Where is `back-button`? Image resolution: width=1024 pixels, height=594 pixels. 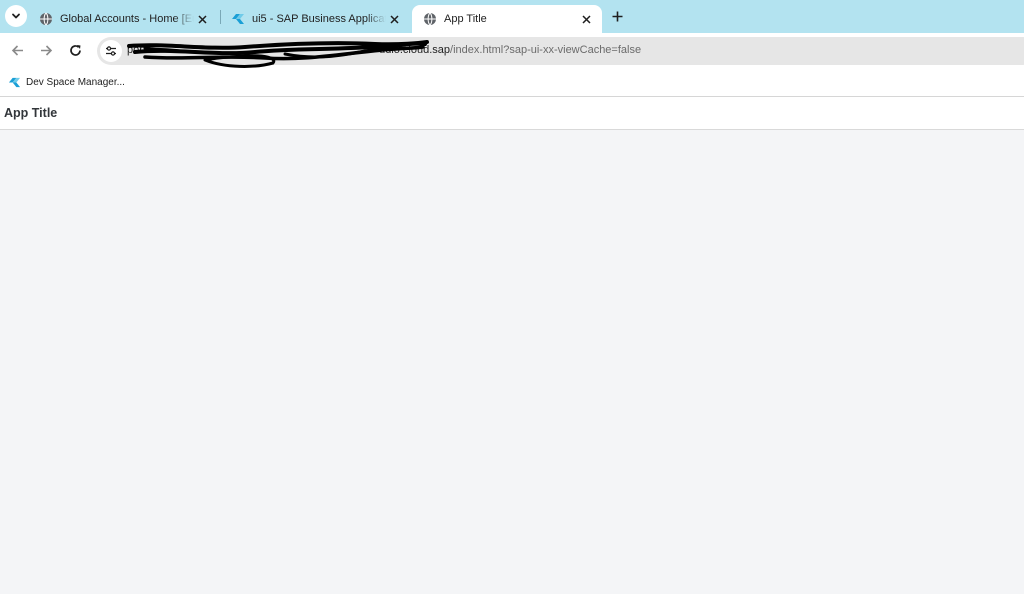
back-button is located at coordinates (17, 50).